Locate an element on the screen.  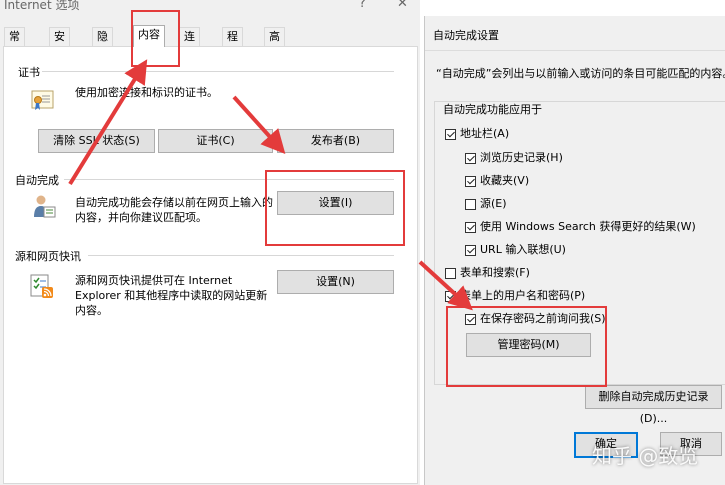
watermark: 知乎 @致览 is located at coordinates (645, 456).